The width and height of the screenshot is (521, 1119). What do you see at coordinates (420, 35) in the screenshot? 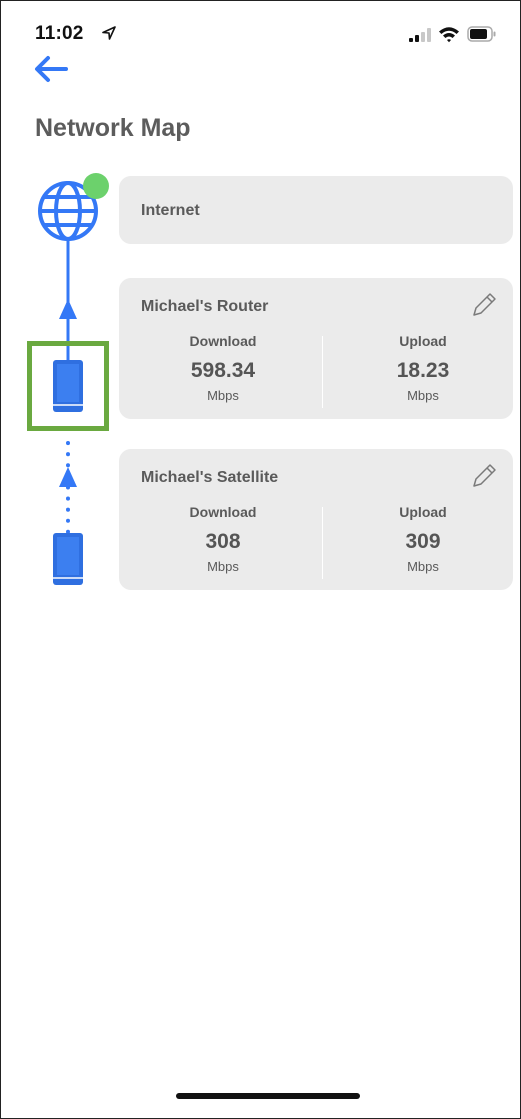
I see `signal-icon` at bounding box center [420, 35].